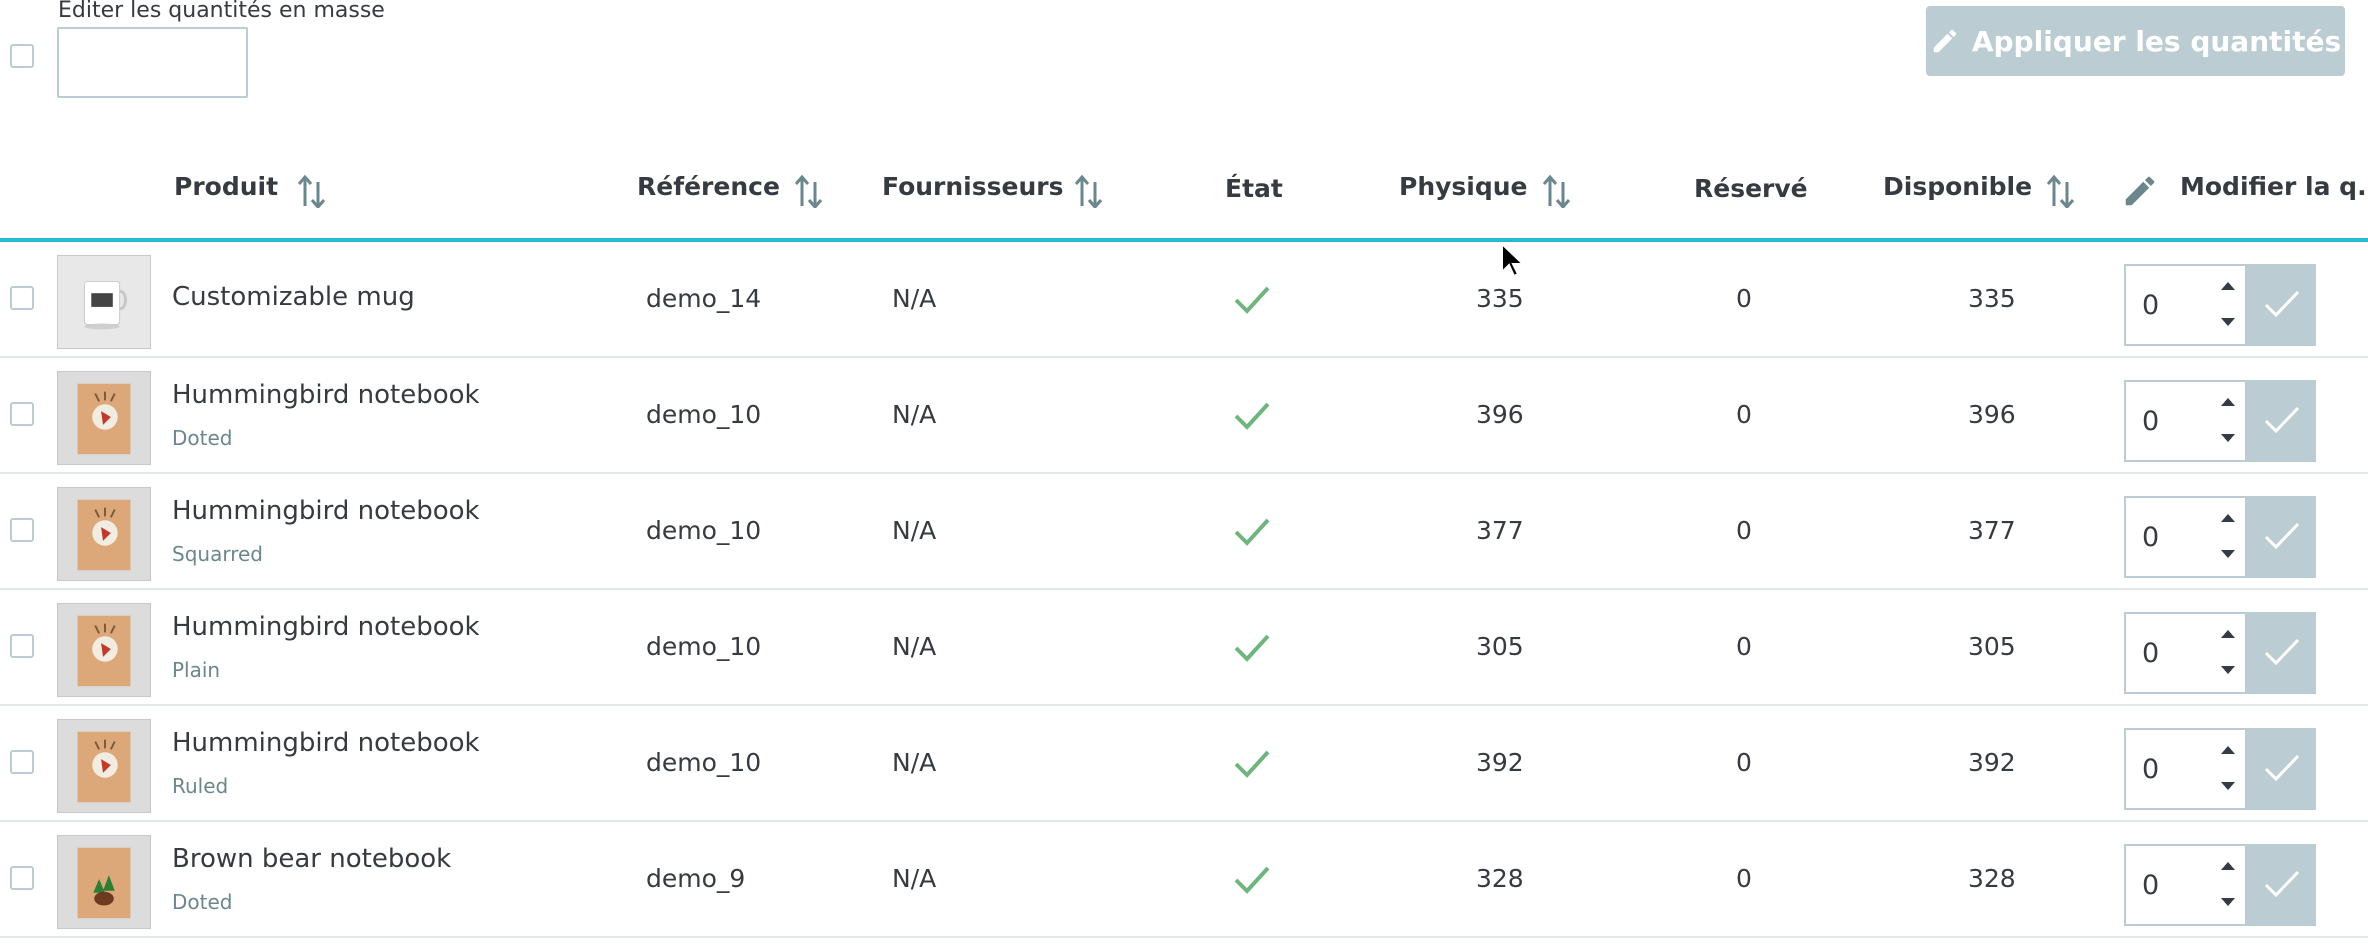  Describe the element at coordinates (1500, 530) in the screenshot. I see `physical-quantity-cell: 377` at that location.